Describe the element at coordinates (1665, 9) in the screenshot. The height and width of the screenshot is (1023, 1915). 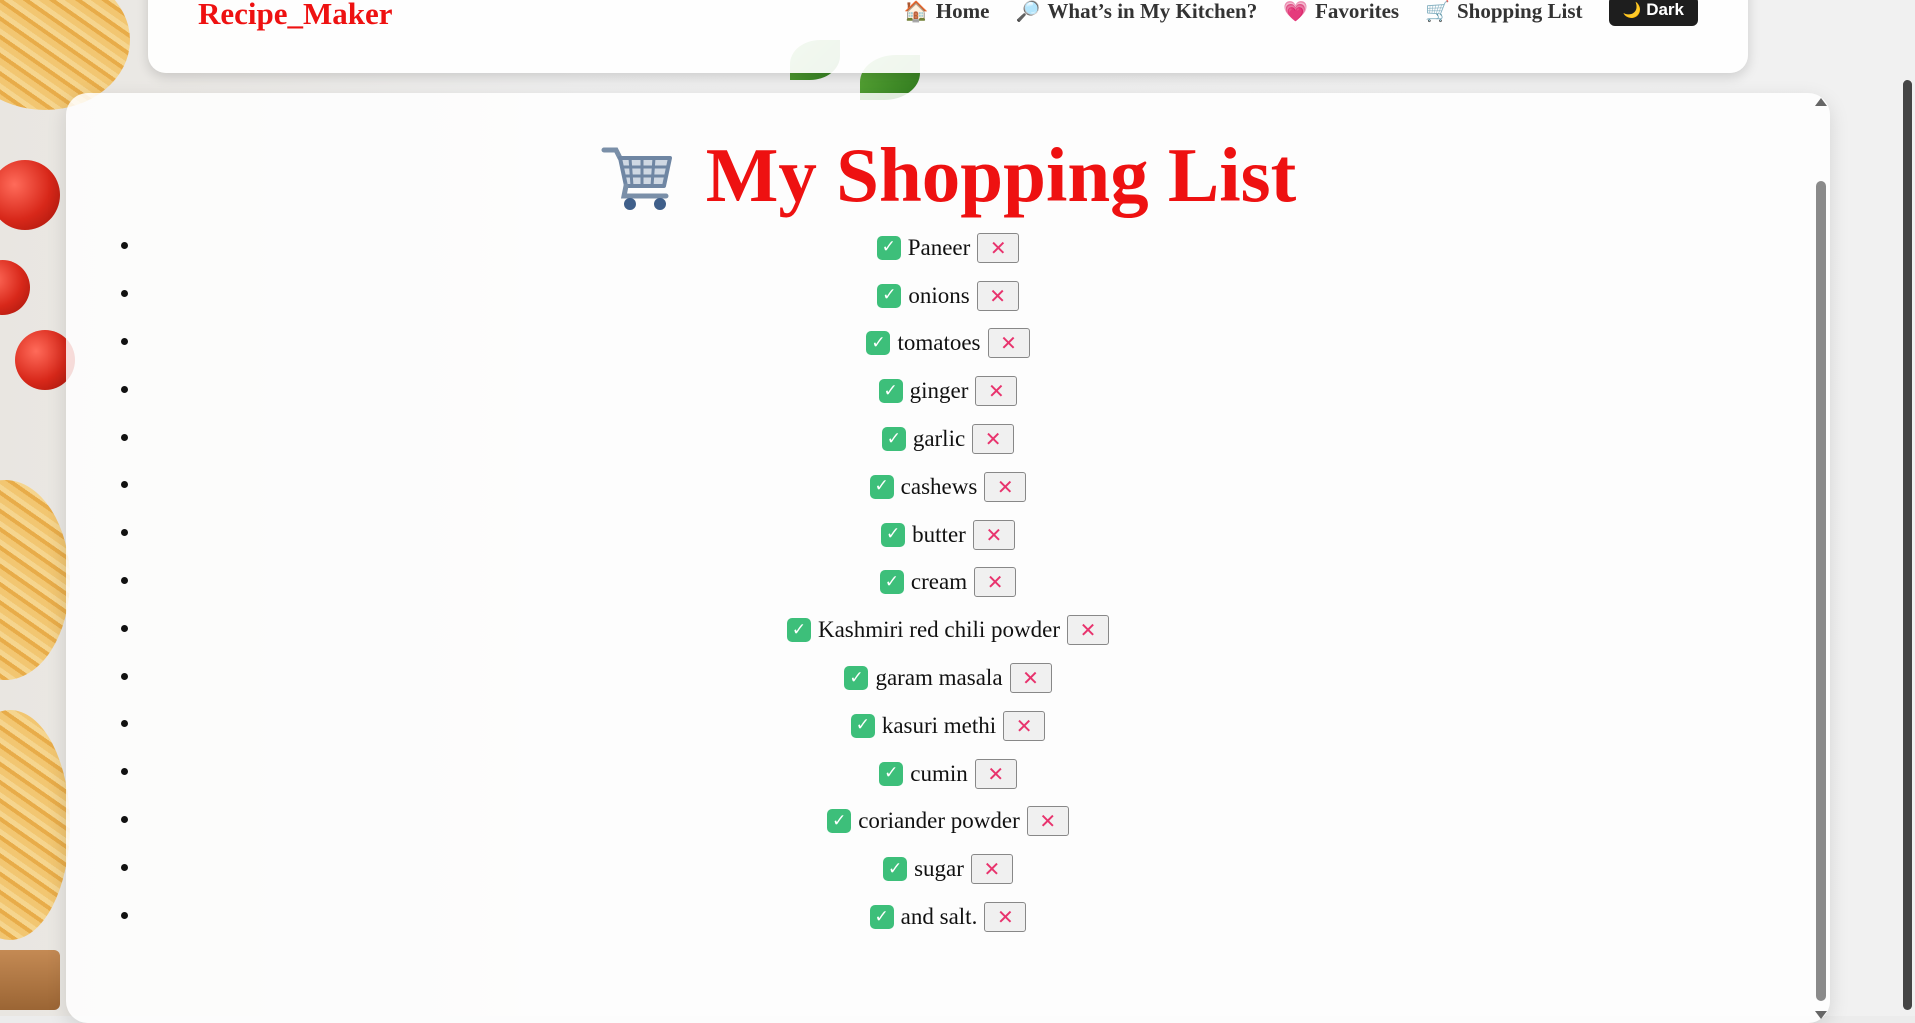
I see `dark-mode-label: Dark` at that location.